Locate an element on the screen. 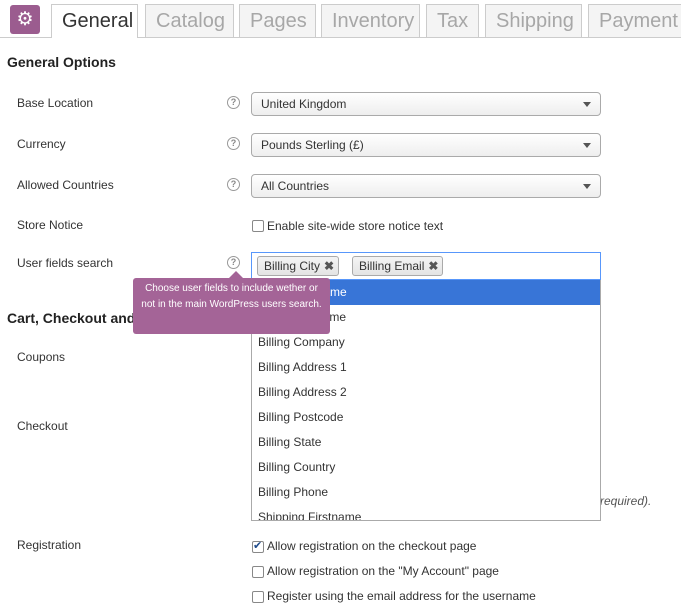 The height and width of the screenshot is (616, 681). selected-chip-billing-city: Billing City ✖ is located at coordinates (298, 266).